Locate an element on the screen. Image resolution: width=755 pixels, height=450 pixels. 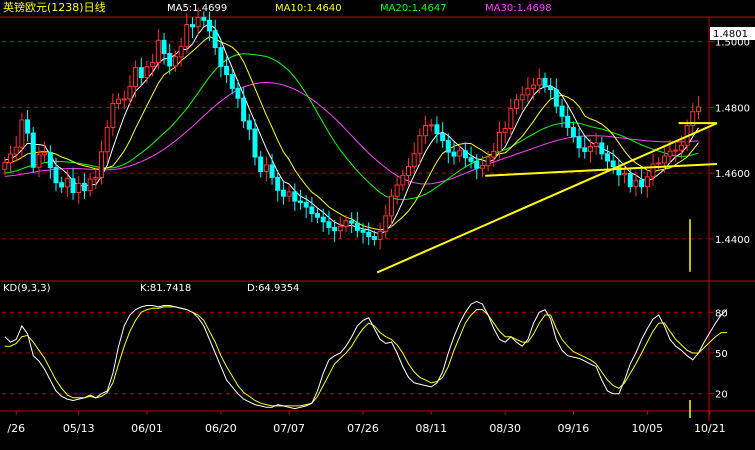
date-tick-label: 05/13 is located at coordinates (79, 428).